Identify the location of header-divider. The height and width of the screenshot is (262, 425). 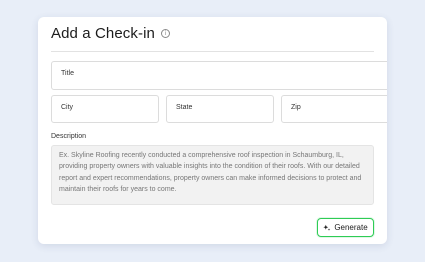
(212, 51).